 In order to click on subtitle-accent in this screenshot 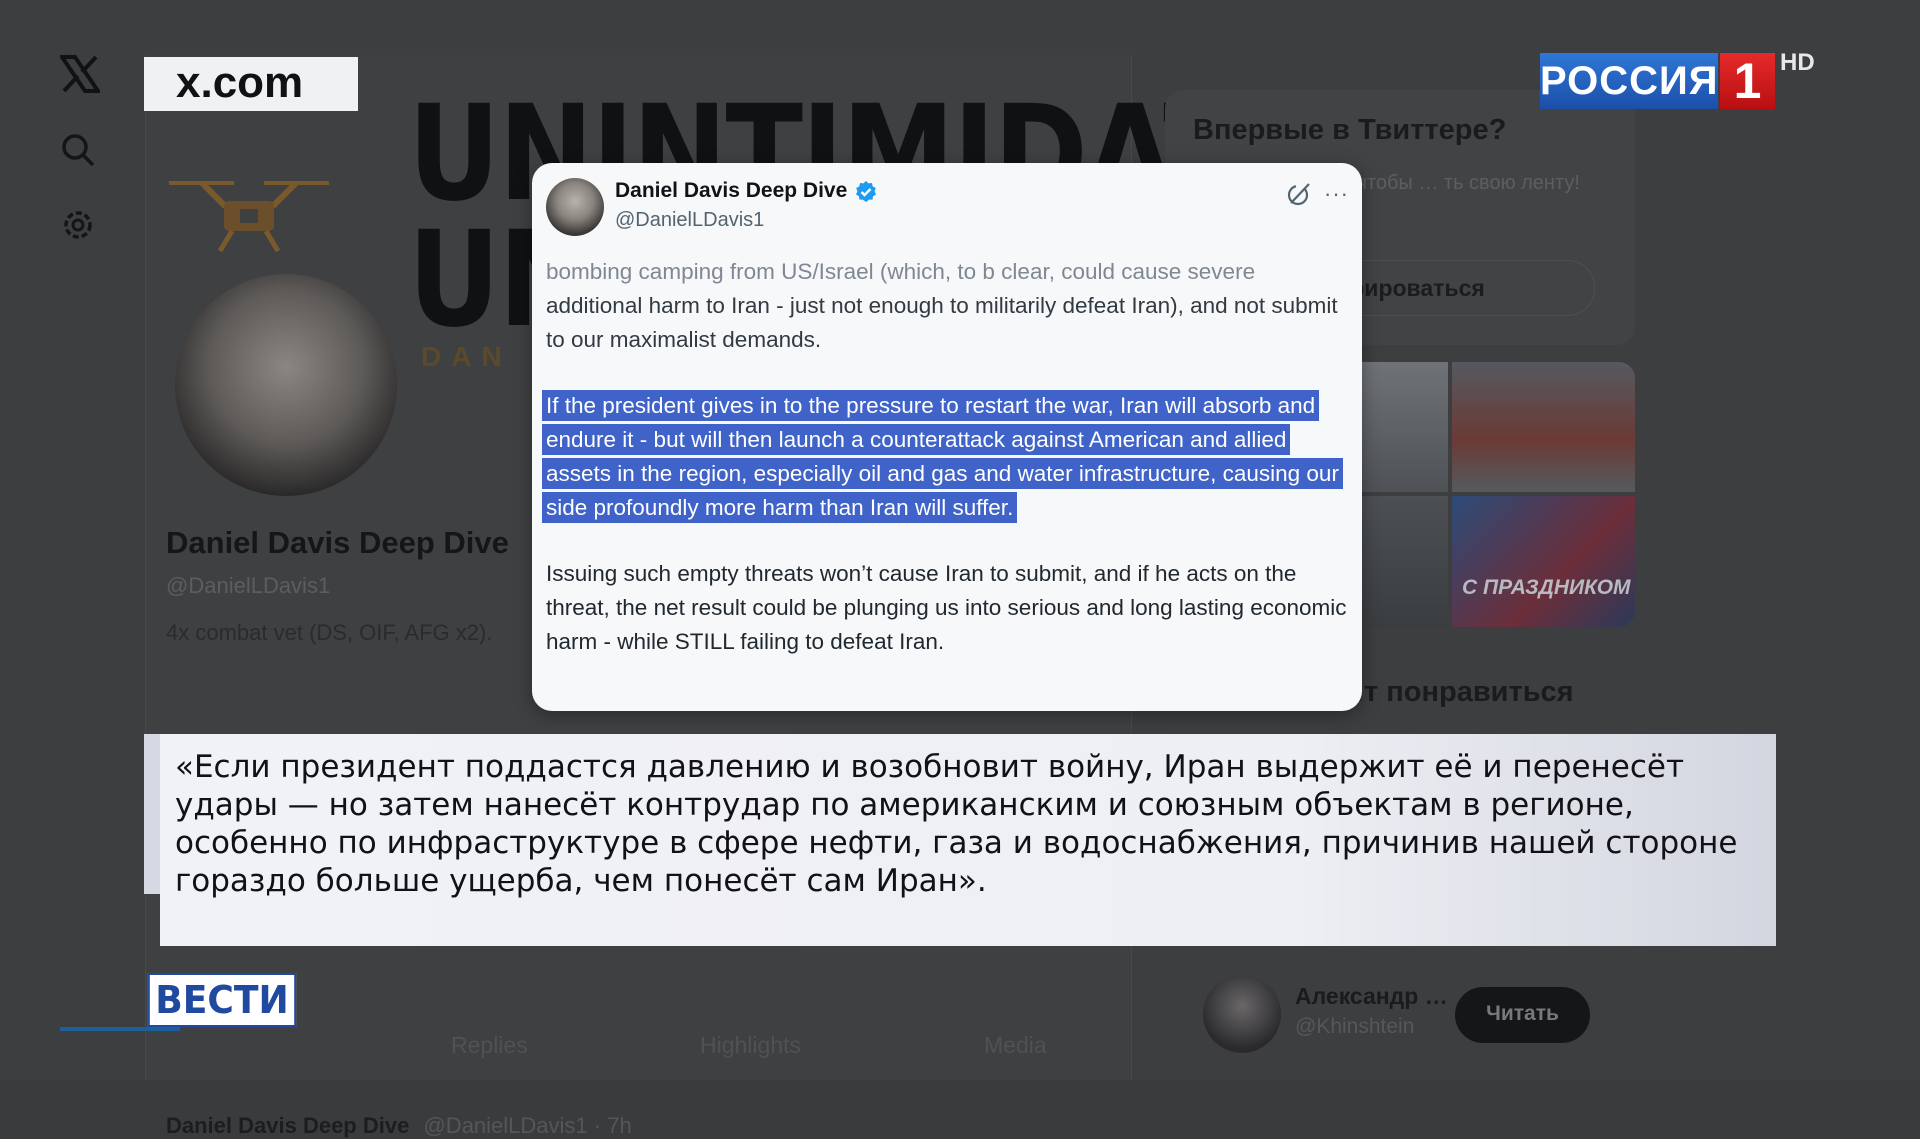, I will do `click(152, 814)`.